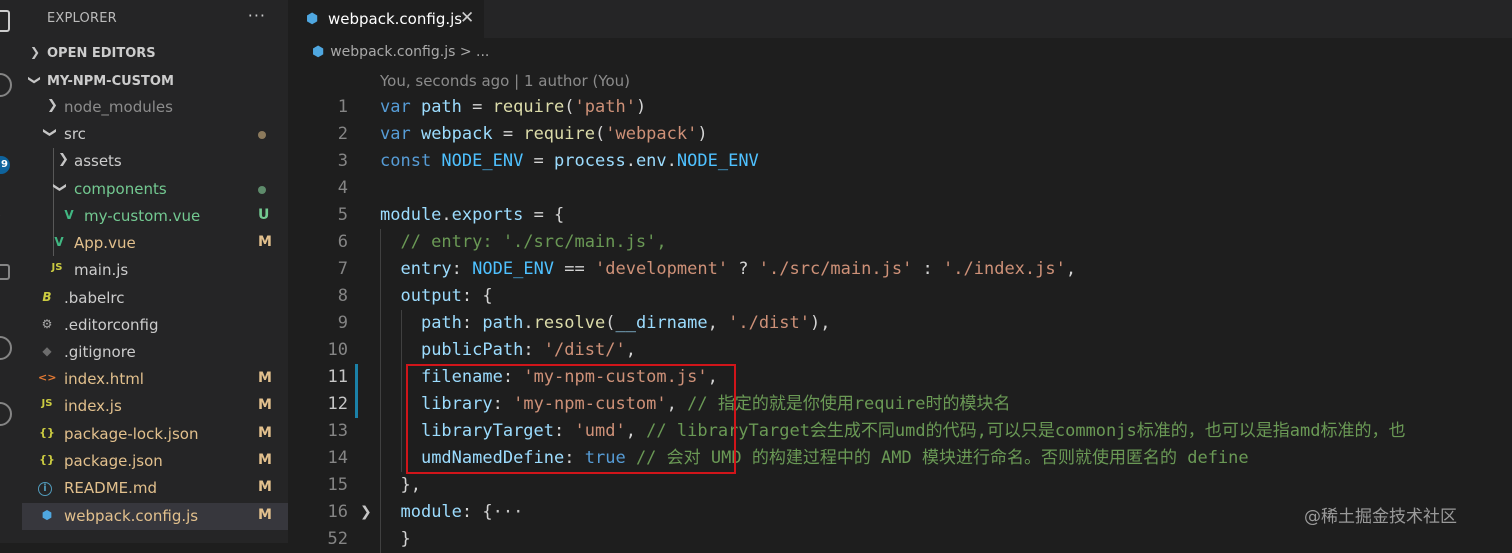 The image size is (1512, 553). Describe the element at coordinates (155, 516) in the screenshot. I see `tree-item-webpack-config-js: ⬢ webpack.config.js M` at that location.